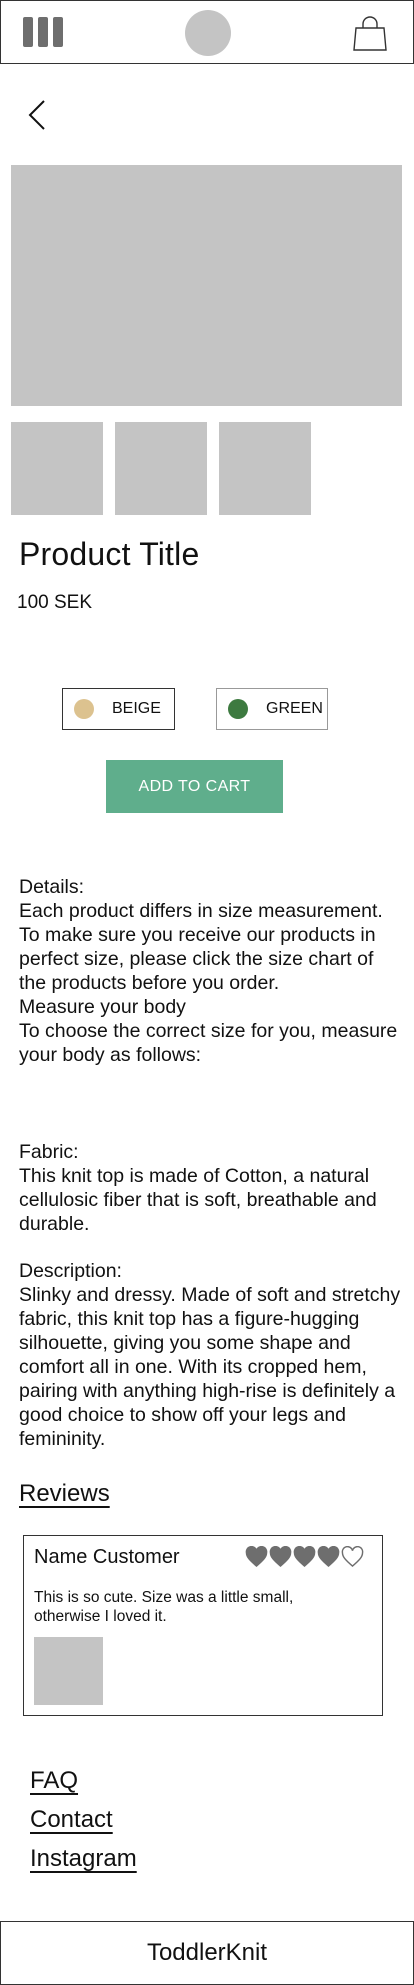  Describe the element at coordinates (52, 887) in the screenshot. I see `details-heading: Details:` at that location.